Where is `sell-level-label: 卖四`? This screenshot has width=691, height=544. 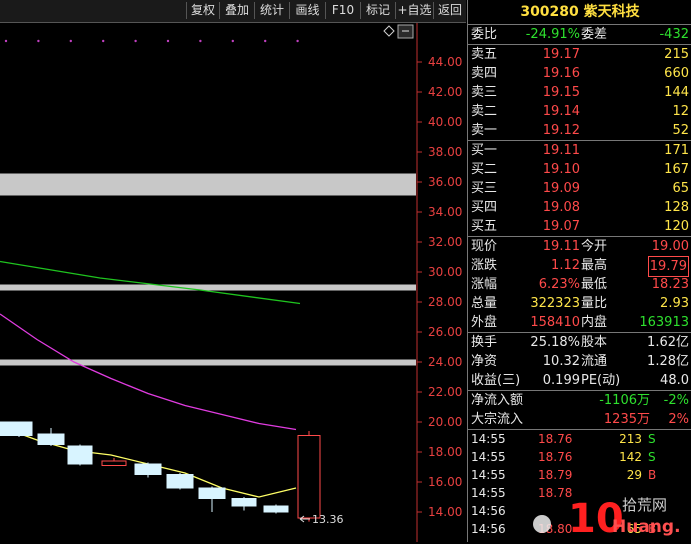 sell-level-label: 卖四 is located at coordinates (484, 73).